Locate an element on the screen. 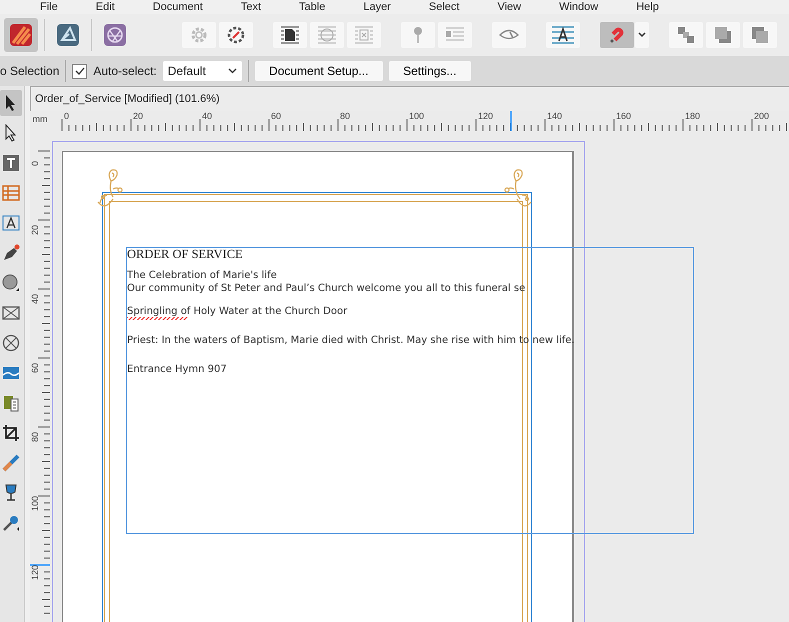 The height and width of the screenshot is (622, 789). ruler-label: 180 is located at coordinates (692, 116).